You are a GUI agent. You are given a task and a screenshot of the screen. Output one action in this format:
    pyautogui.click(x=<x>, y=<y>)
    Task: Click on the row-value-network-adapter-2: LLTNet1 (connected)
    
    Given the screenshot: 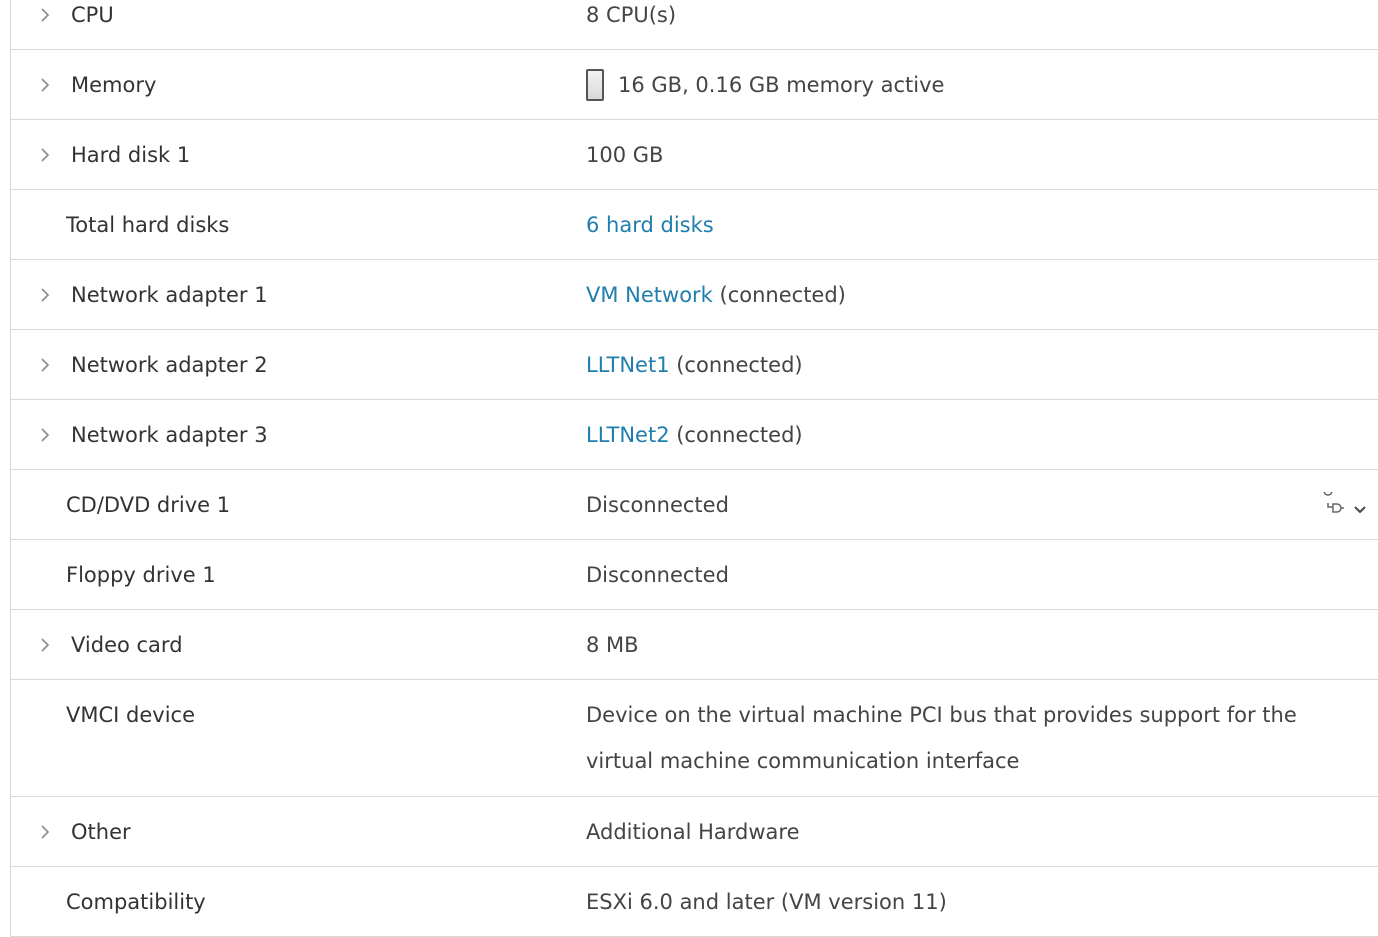 What is the action you would take?
    pyautogui.click(x=694, y=365)
    